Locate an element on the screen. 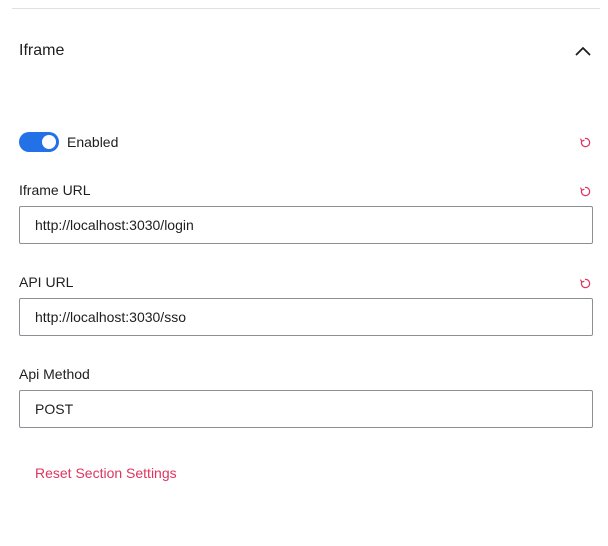 This screenshot has width=608, height=546. api-method-label: Api Method is located at coordinates (54, 374).